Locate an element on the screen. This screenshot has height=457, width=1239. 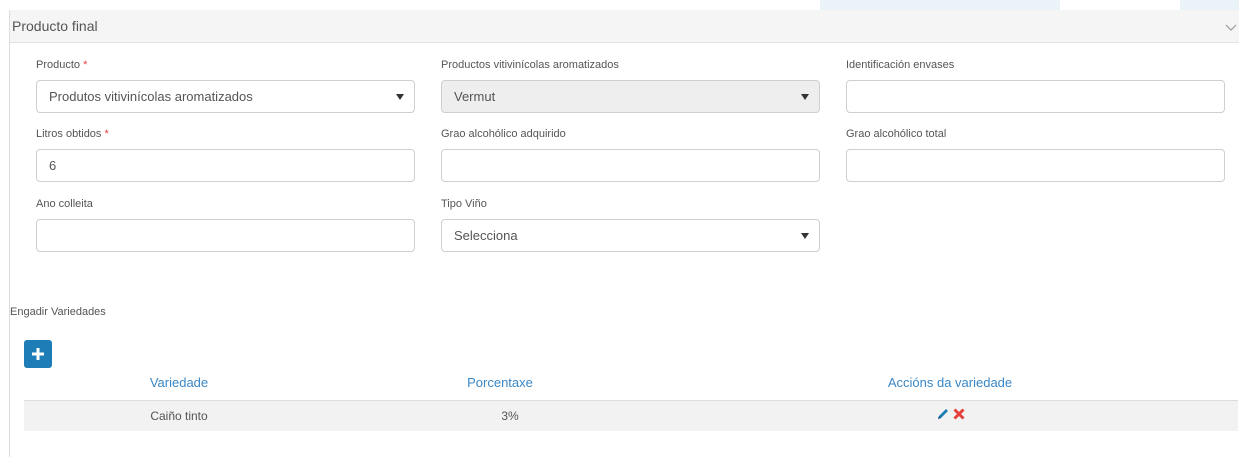
column-header-accions: Accións da variedade is located at coordinates (950, 382).